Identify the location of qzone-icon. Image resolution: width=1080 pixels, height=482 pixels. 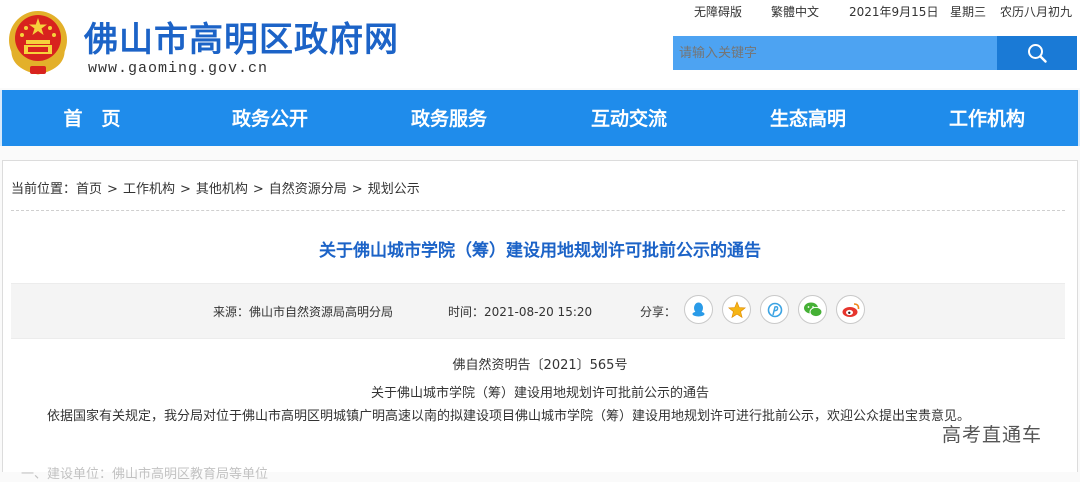
(736, 309).